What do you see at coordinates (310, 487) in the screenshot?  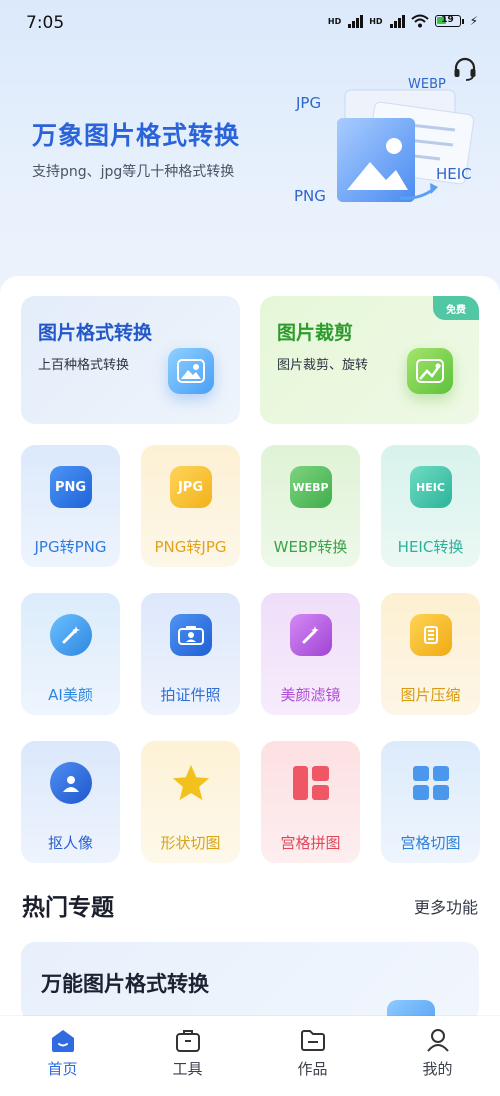 I see `webp-file-icon: WEBP` at bounding box center [310, 487].